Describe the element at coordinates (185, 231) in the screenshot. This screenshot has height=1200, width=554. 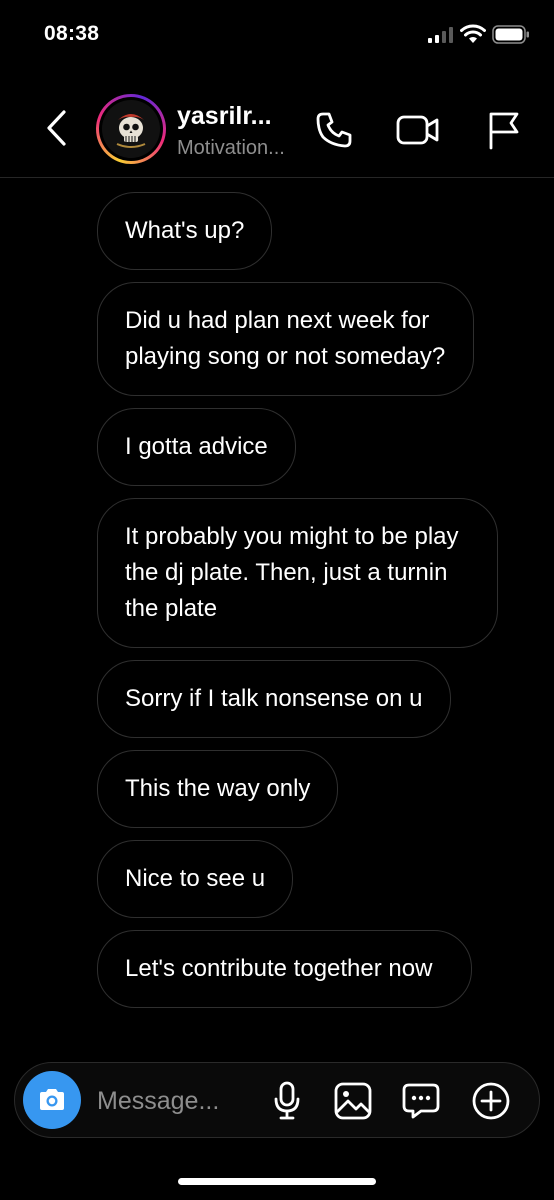
I see `message-bubble: What's up?` at that location.